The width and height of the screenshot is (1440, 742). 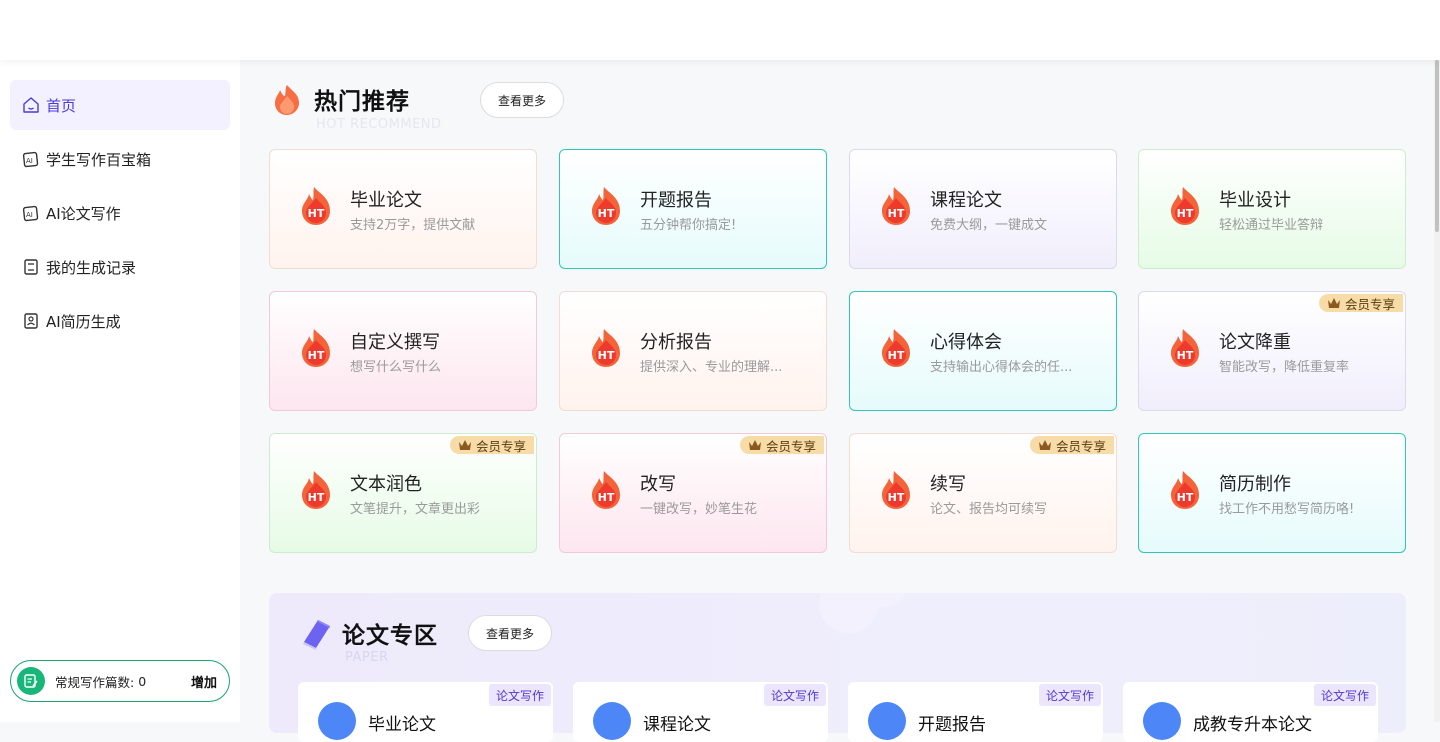 I want to click on paper-card: 论文写作 开题报告, so click(x=975, y=712).